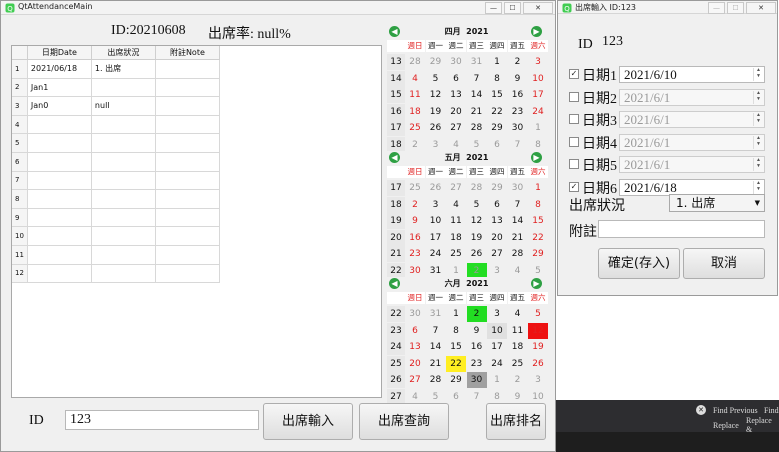 Image resolution: width=779 pixels, height=452 pixels. I want to click on calendar-day: 11, so click(456, 221).